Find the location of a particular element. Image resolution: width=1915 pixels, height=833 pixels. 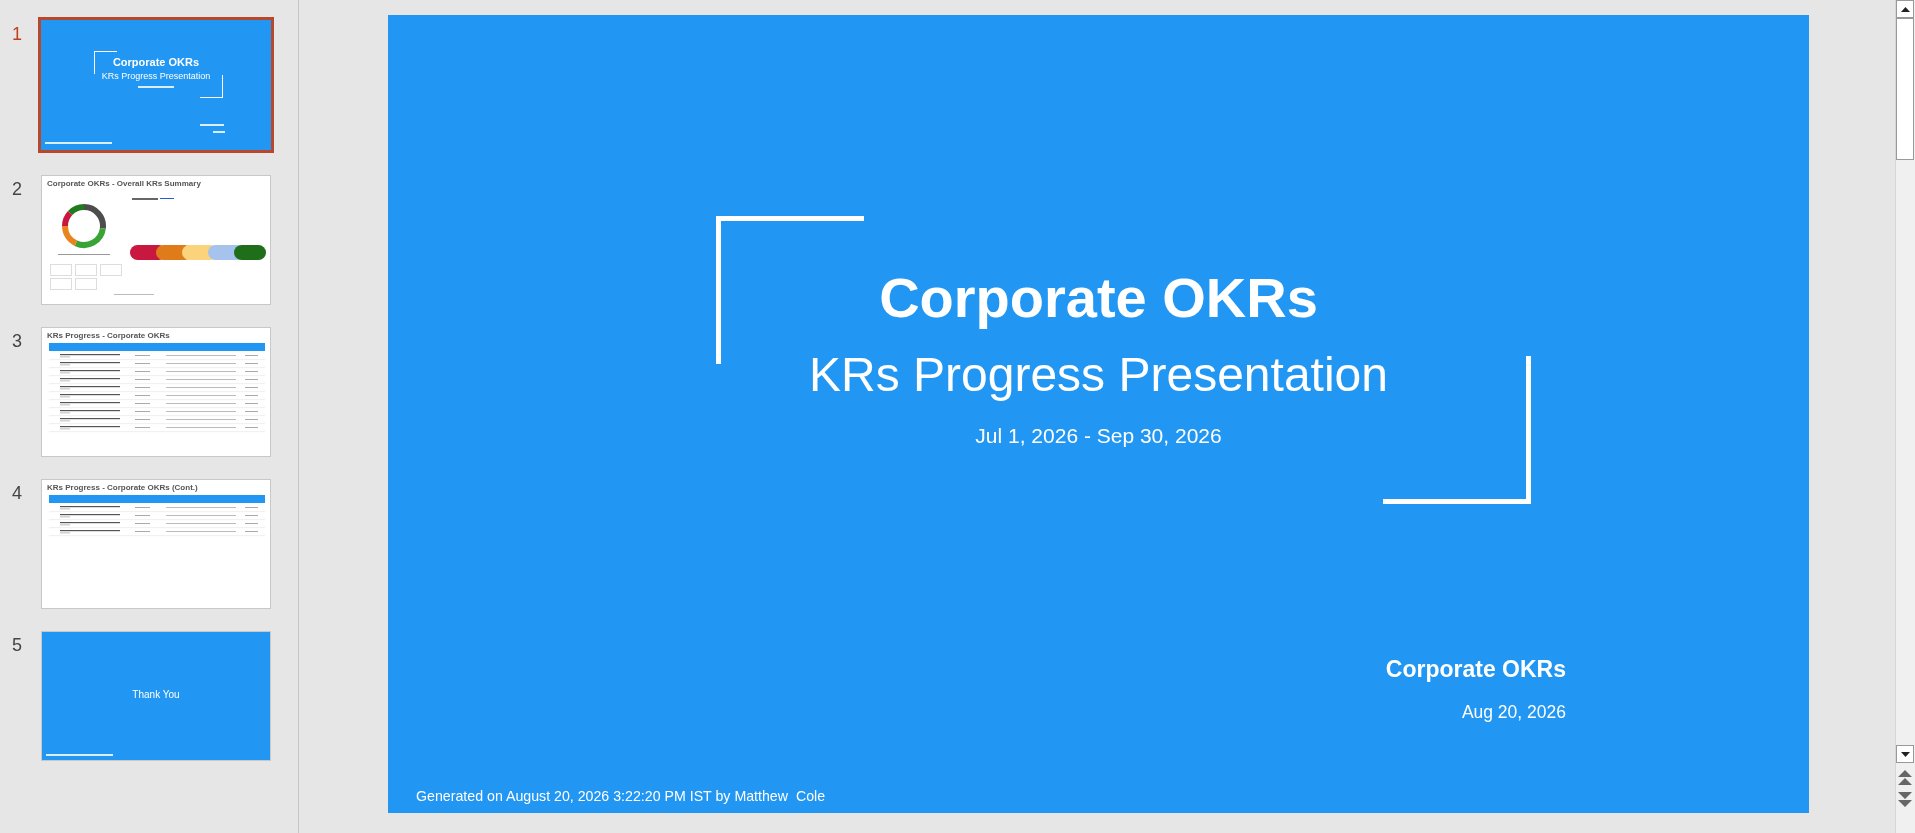

presentation-date: Aug 20, 2026 is located at coordinates (1513, 712).